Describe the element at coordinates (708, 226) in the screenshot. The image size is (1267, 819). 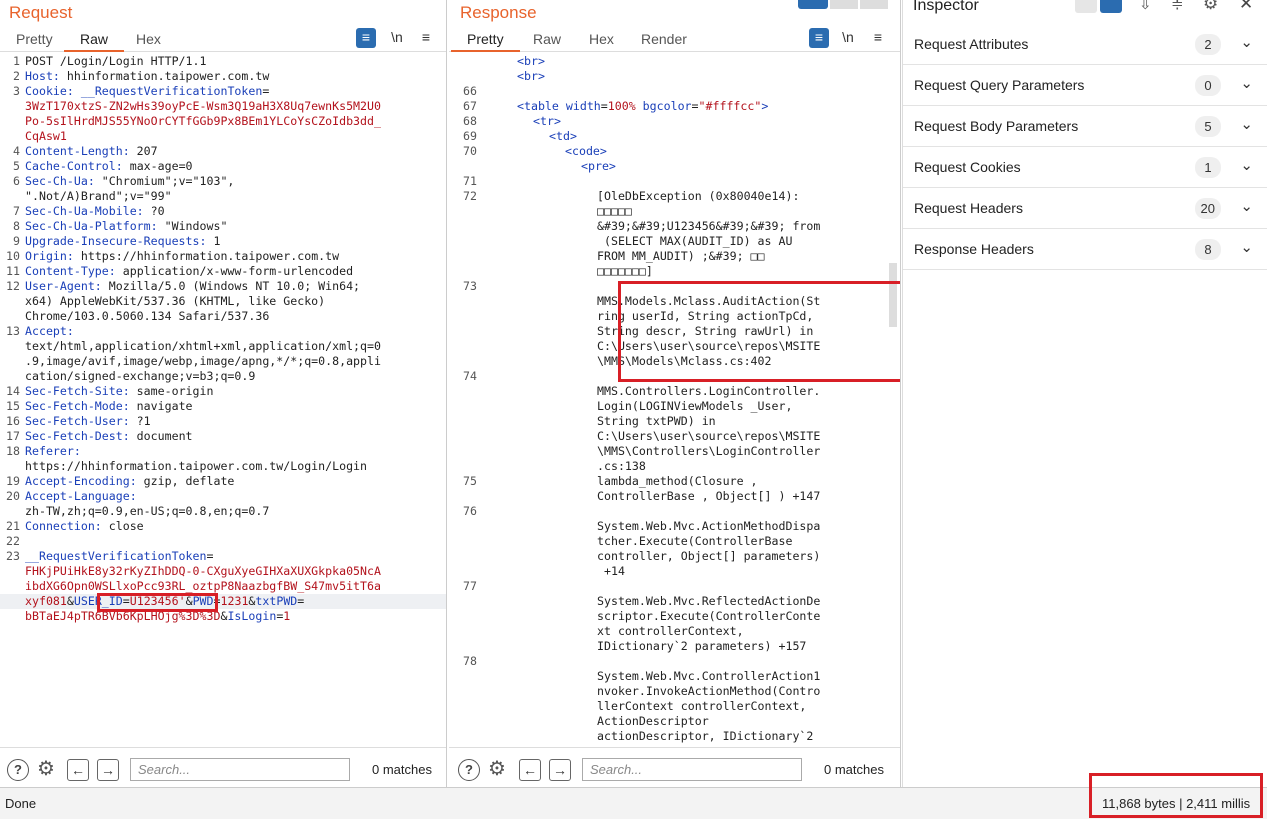
I see `code-content: &#39;&#39;U123456&#39;&#39; from` at that location.